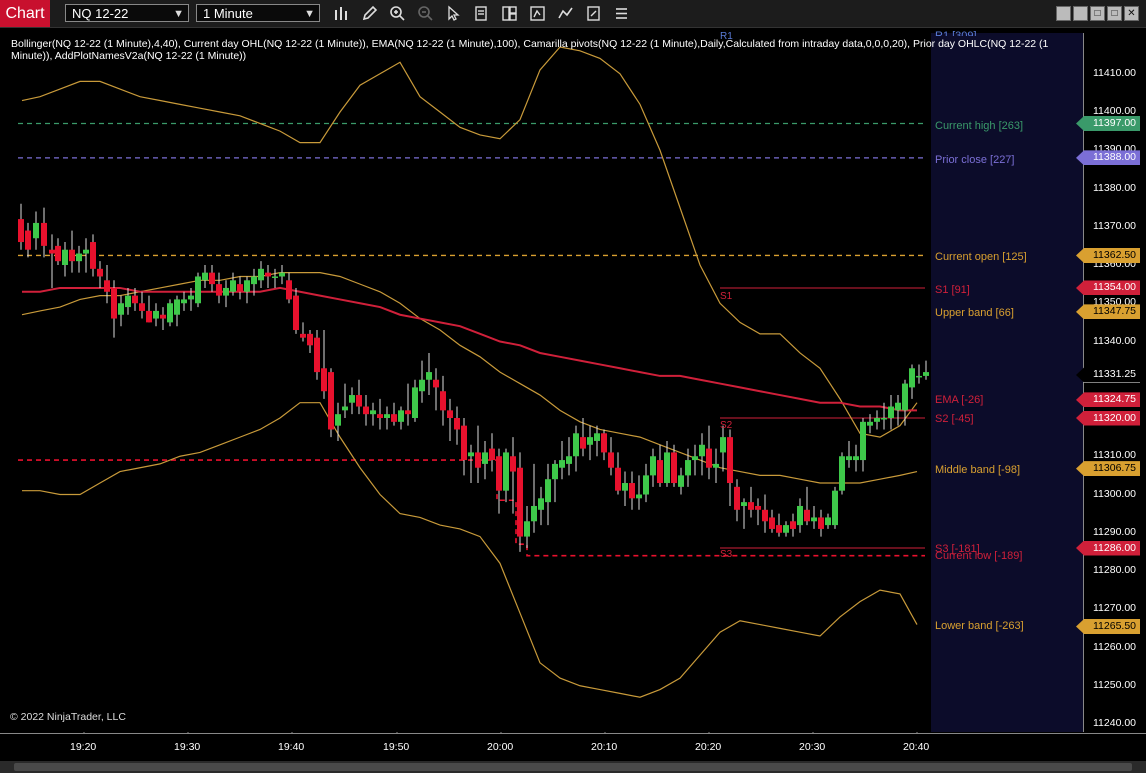 The height and width of the screenshot is (773, 1146). I want to click on price-tick-label: 11370.00, so click(1115, 225).